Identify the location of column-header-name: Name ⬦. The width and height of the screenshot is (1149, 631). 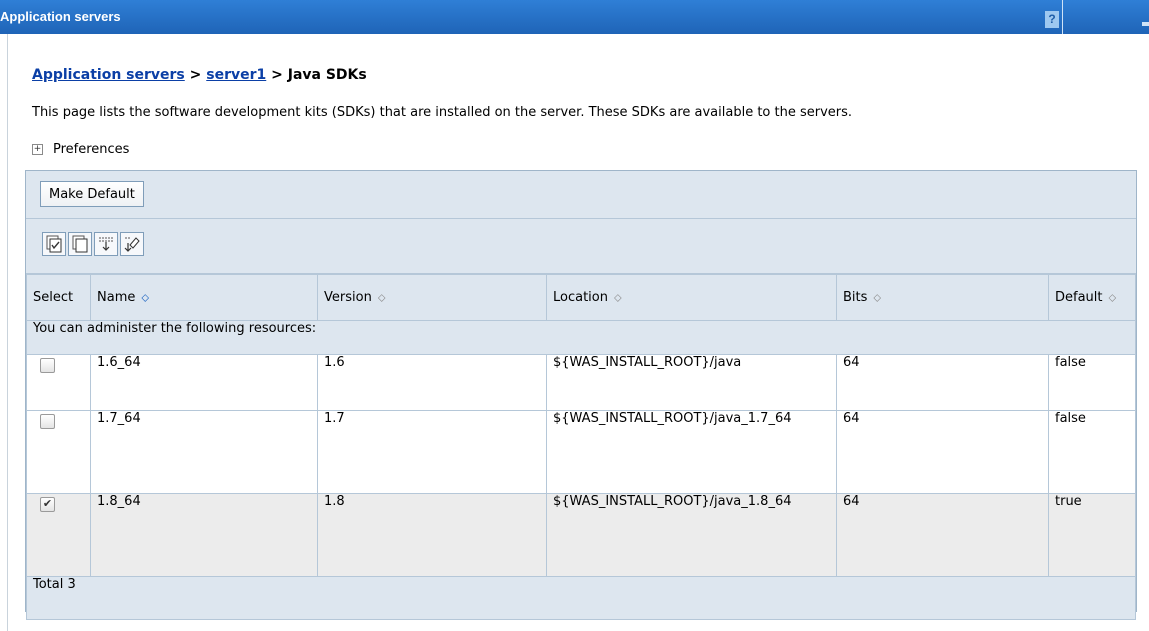
(204, 297).